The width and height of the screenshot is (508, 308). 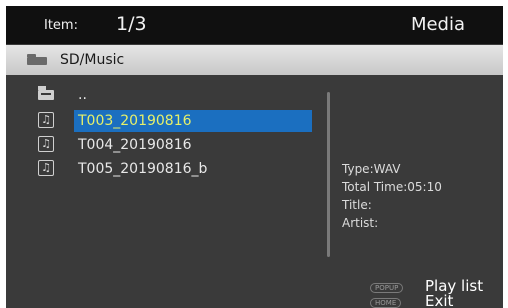 What do you see at coordinates (37, 59) in the screenshot?
I see `folder-icon` at bounding box center [37, 59].